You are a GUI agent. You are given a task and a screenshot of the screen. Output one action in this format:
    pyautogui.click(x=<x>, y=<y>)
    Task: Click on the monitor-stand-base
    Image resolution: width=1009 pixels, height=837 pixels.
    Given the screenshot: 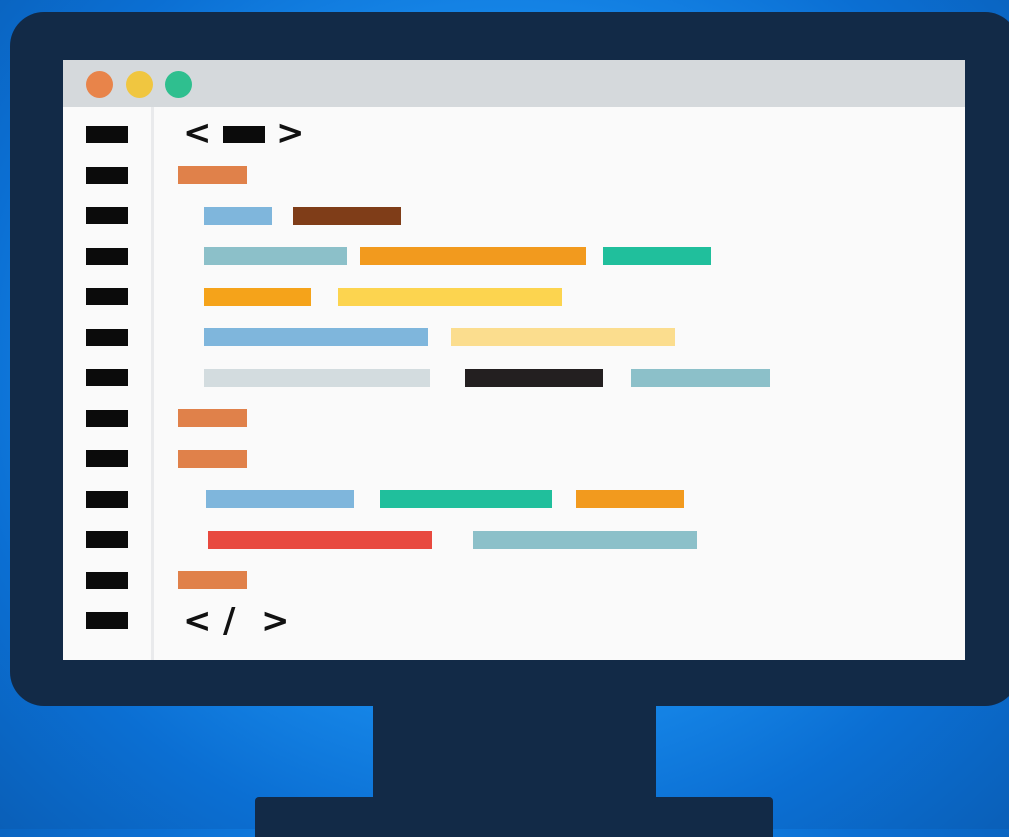 What is the action you would take?
    pyautogui.click(x=514, y=817)
    